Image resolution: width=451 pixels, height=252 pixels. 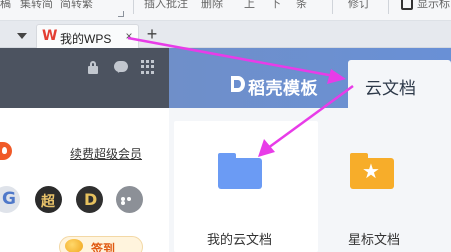 What do you see at coordinates (6, 151) in the screenshot?
I see `member-flame-icon` at bounding box center [6, 151].